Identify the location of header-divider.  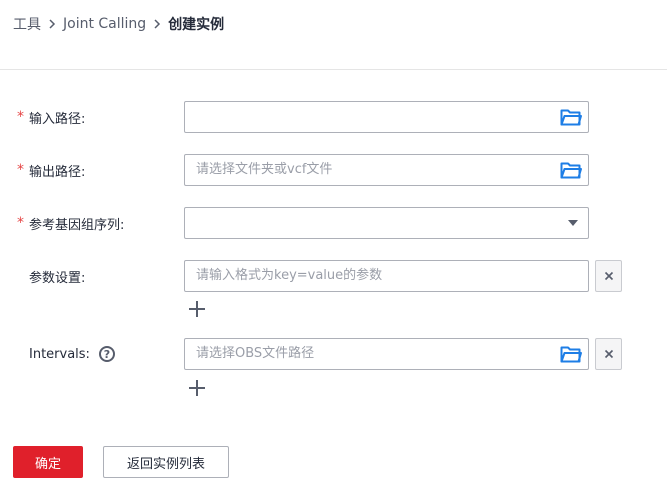
(333, 69).